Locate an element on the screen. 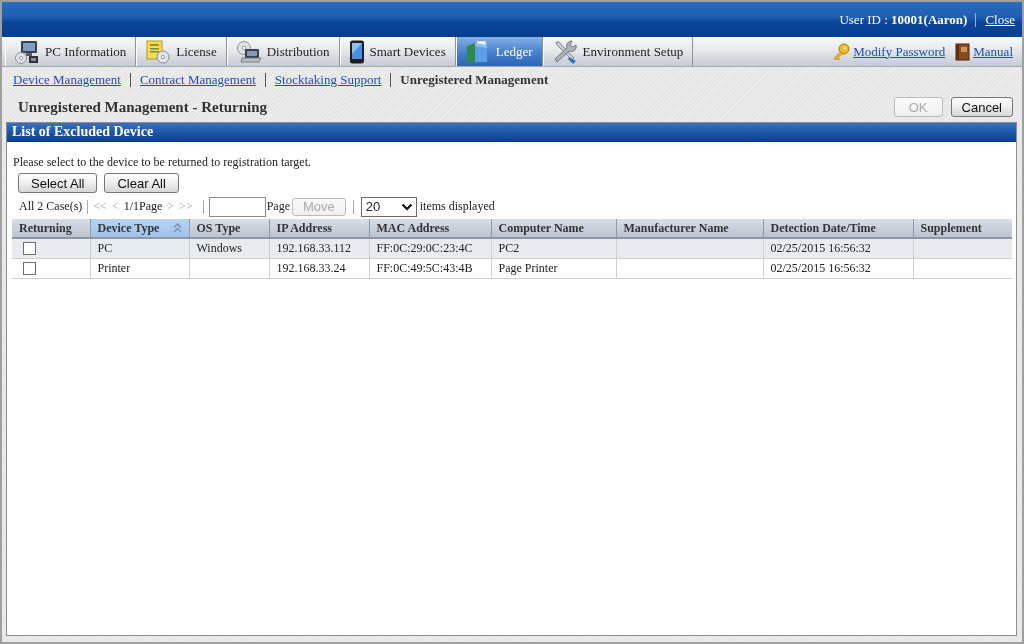  table-cell: 192.168.33.24 is located at coordinates (319, 268).